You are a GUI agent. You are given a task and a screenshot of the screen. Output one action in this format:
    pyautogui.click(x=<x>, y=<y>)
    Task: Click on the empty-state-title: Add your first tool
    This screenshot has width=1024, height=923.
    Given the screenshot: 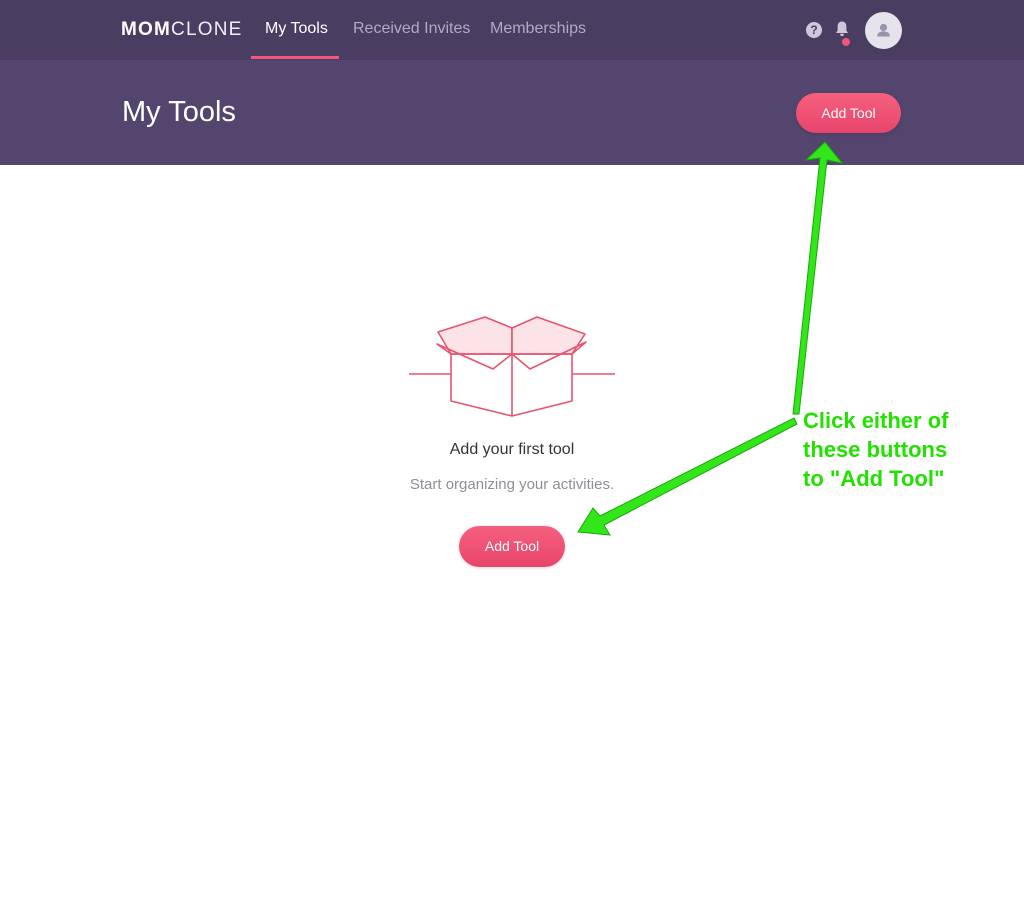 What is the action you would take?
    pyautogui.click(x=512, y=449)
    